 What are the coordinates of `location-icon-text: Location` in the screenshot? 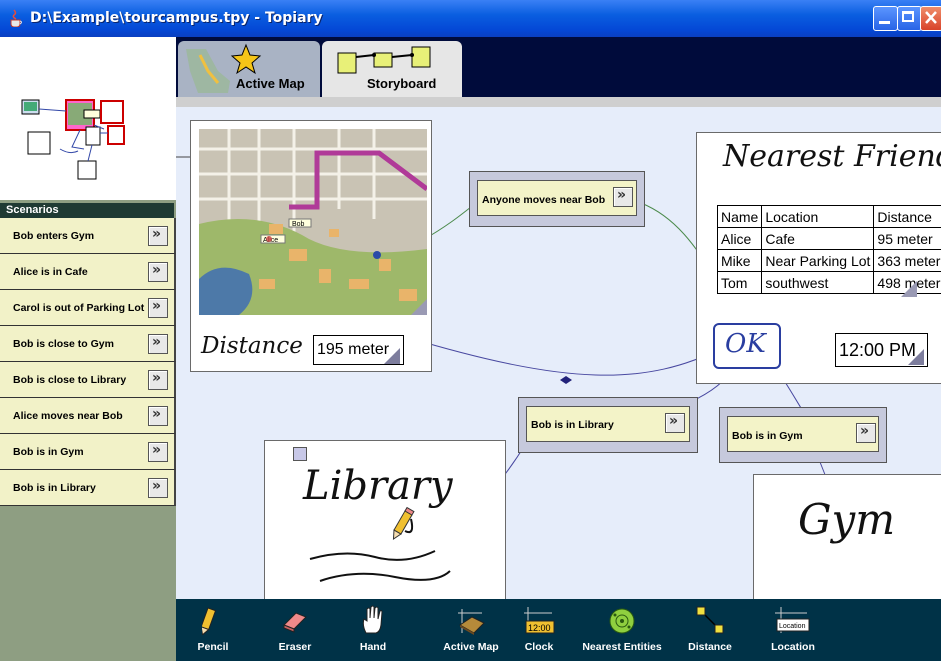 It's located at (792, 626).